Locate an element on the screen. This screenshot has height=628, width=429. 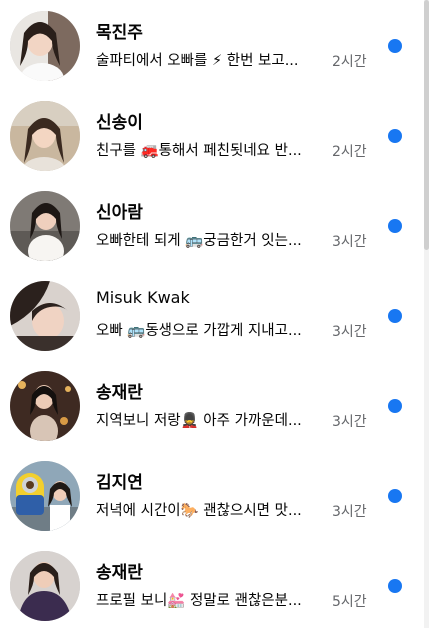
contact-name: 목진주 is located at coordinates (119, 33).